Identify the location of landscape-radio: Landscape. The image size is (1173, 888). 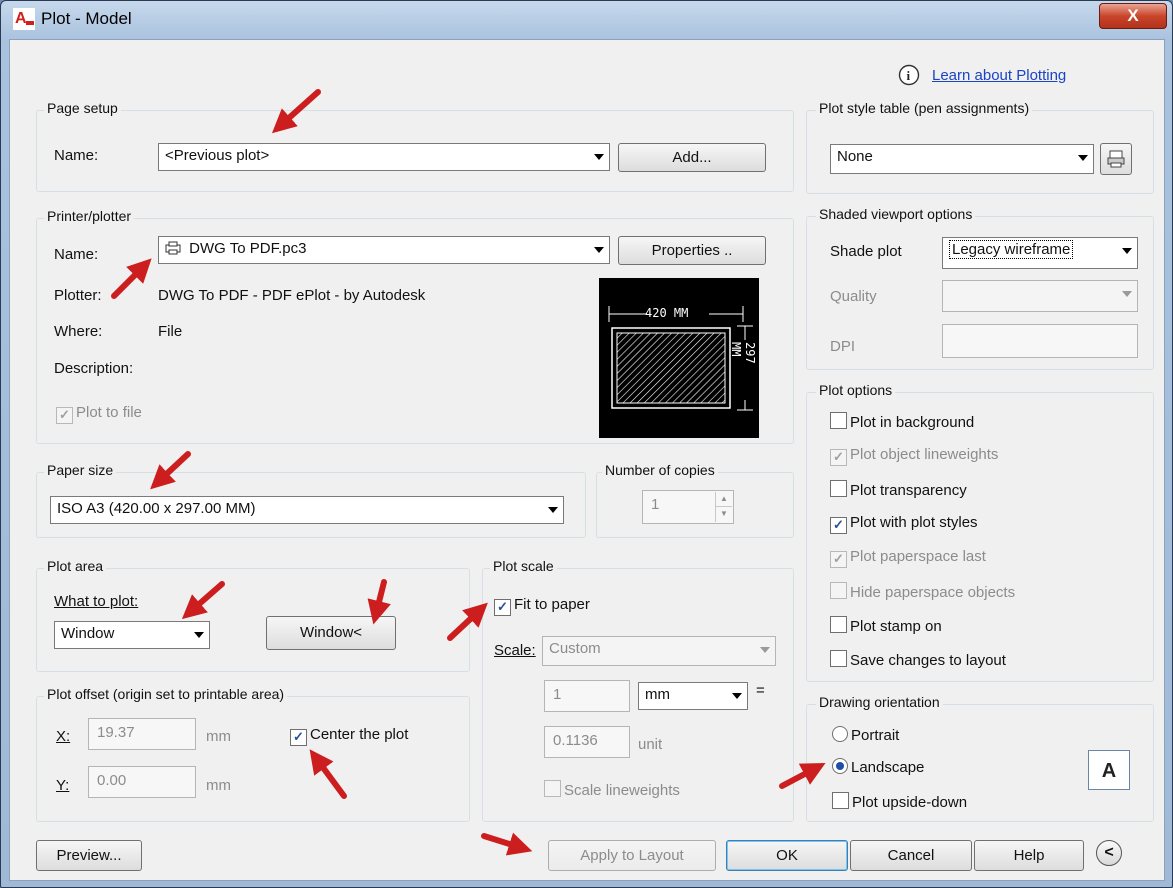
(878, 767).